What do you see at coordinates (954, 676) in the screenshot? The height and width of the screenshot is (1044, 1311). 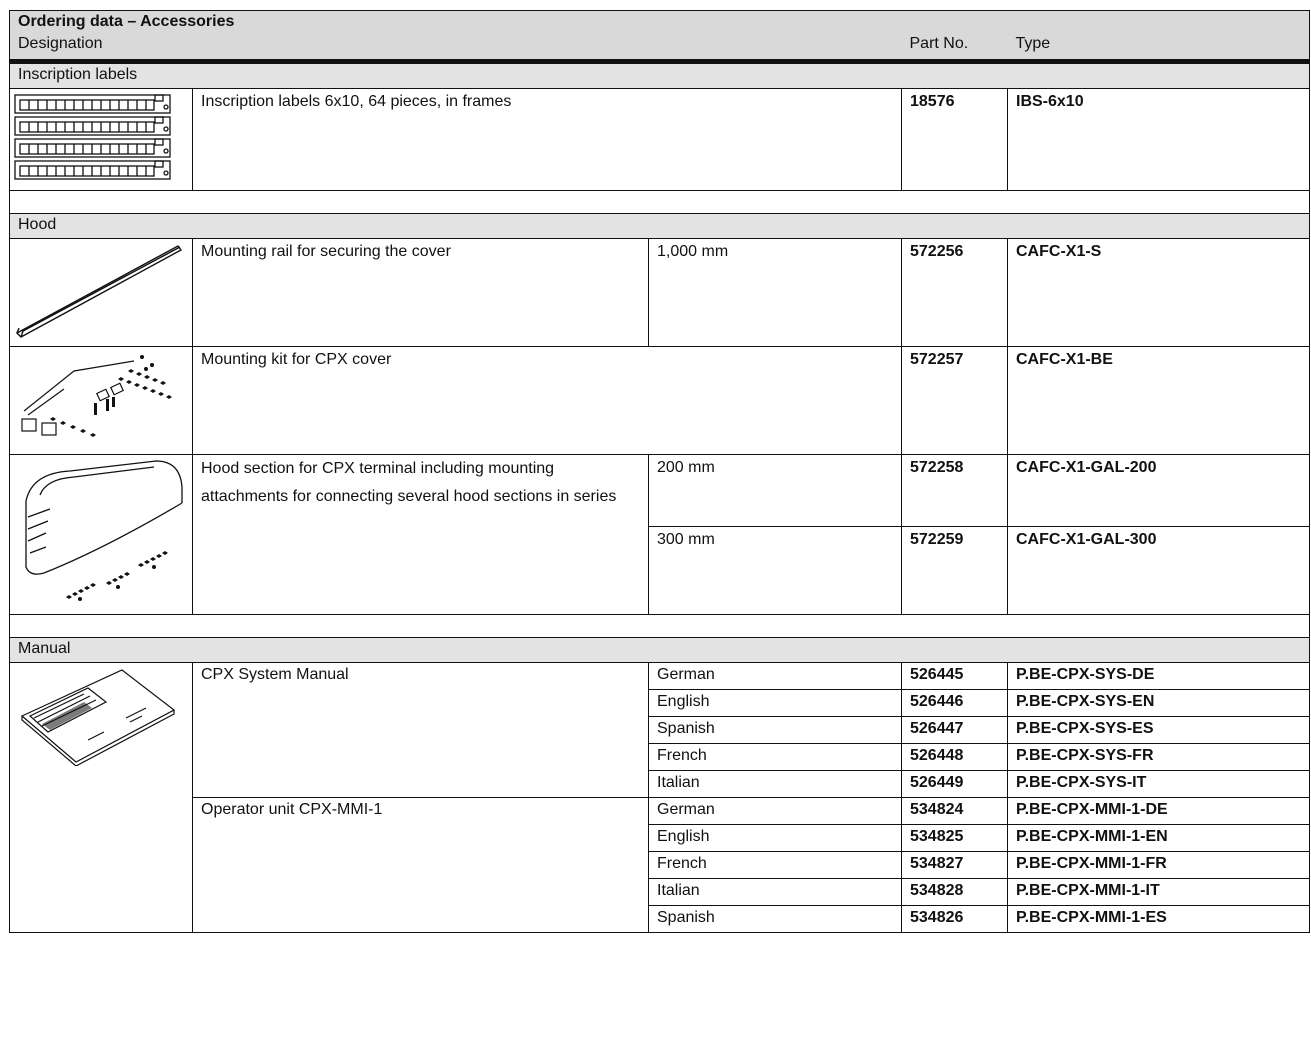 I see `sys-part-no-de: 526445` at bounding box center [954, 676].